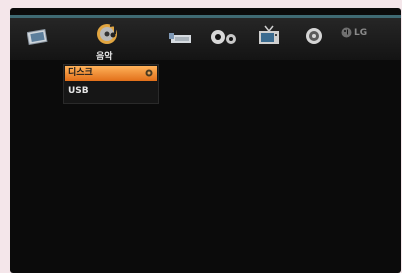 The width and height of the screenshot is (402, 273). I want to click on menu-item-photo, so click(38, 37).